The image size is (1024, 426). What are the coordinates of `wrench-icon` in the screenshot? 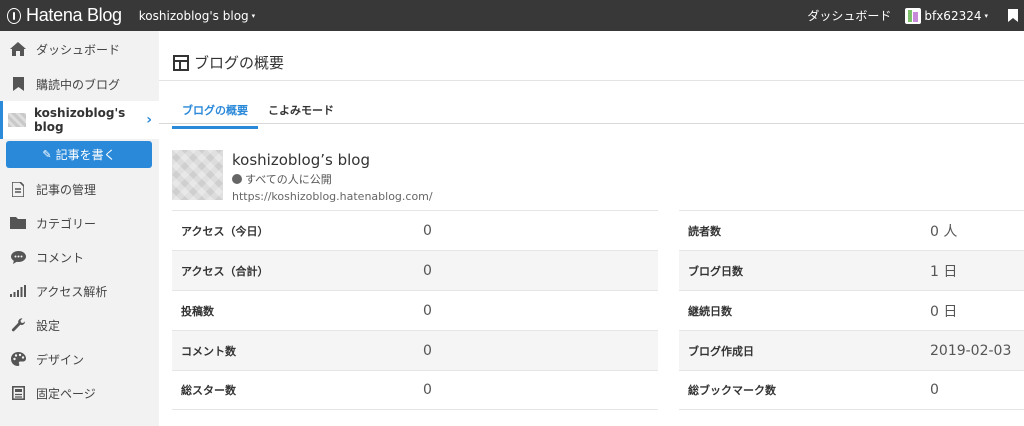 It's located at (18, 325).